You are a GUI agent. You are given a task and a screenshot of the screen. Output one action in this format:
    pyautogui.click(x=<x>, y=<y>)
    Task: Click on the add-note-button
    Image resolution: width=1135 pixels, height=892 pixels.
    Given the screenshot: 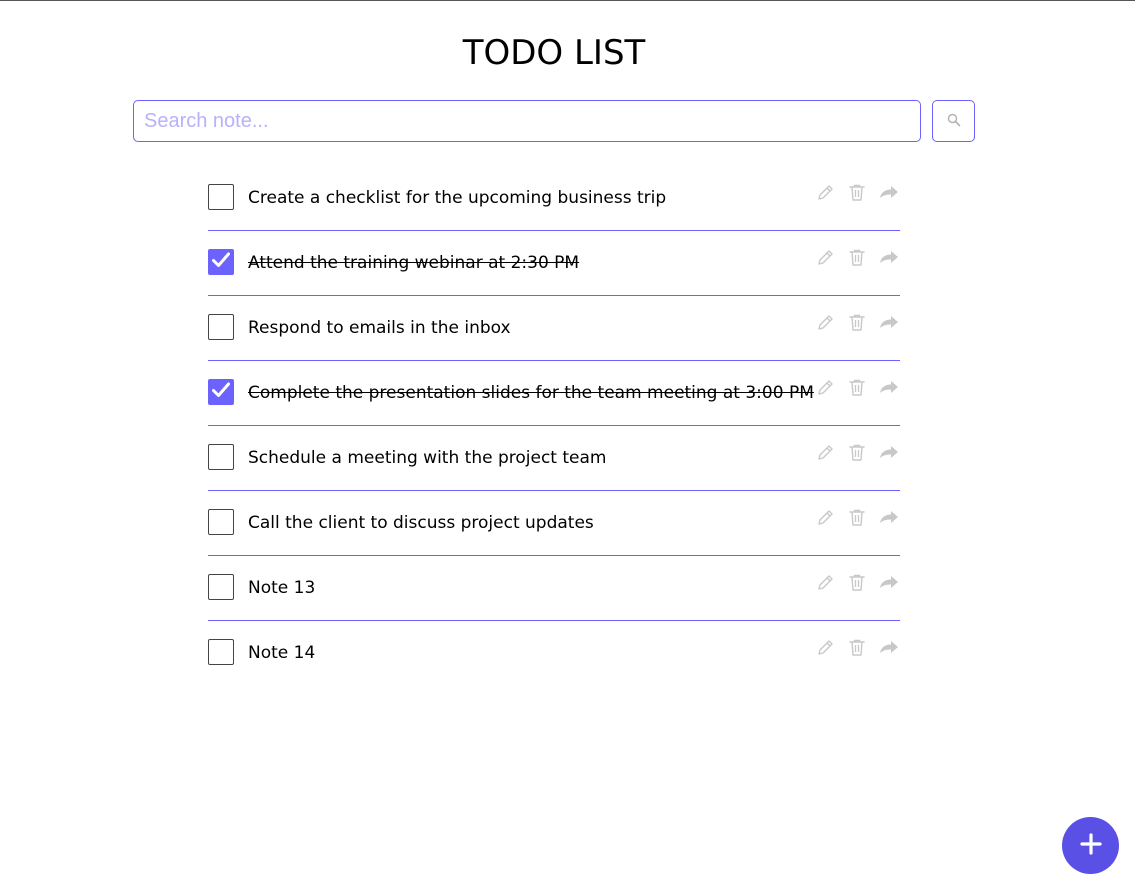 What is the action you would take?
    pyautogui.click(x=1090, y=845)
    